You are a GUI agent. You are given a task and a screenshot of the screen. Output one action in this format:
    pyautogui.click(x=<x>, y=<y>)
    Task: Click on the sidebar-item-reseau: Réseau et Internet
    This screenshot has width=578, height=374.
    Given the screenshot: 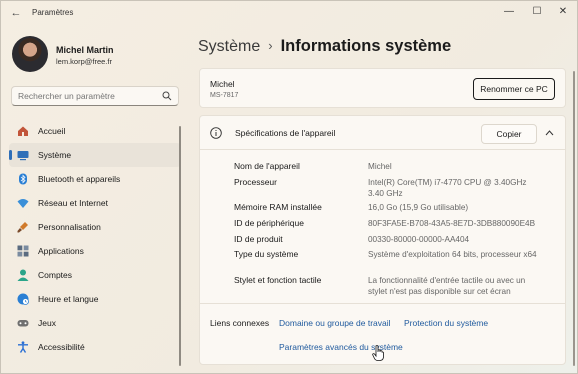 What is the action you would take?
    pyautogui.click(x=95, y=203)
    